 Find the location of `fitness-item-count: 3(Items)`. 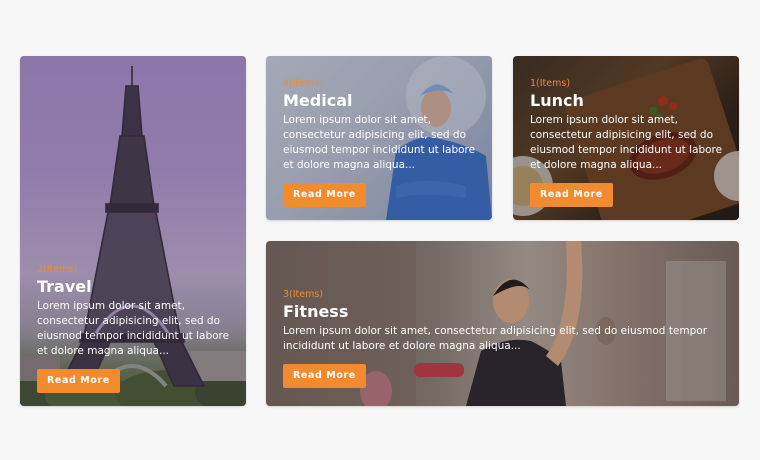

fitness-item-count: 3(Items) is located at coordinates (303, 294).